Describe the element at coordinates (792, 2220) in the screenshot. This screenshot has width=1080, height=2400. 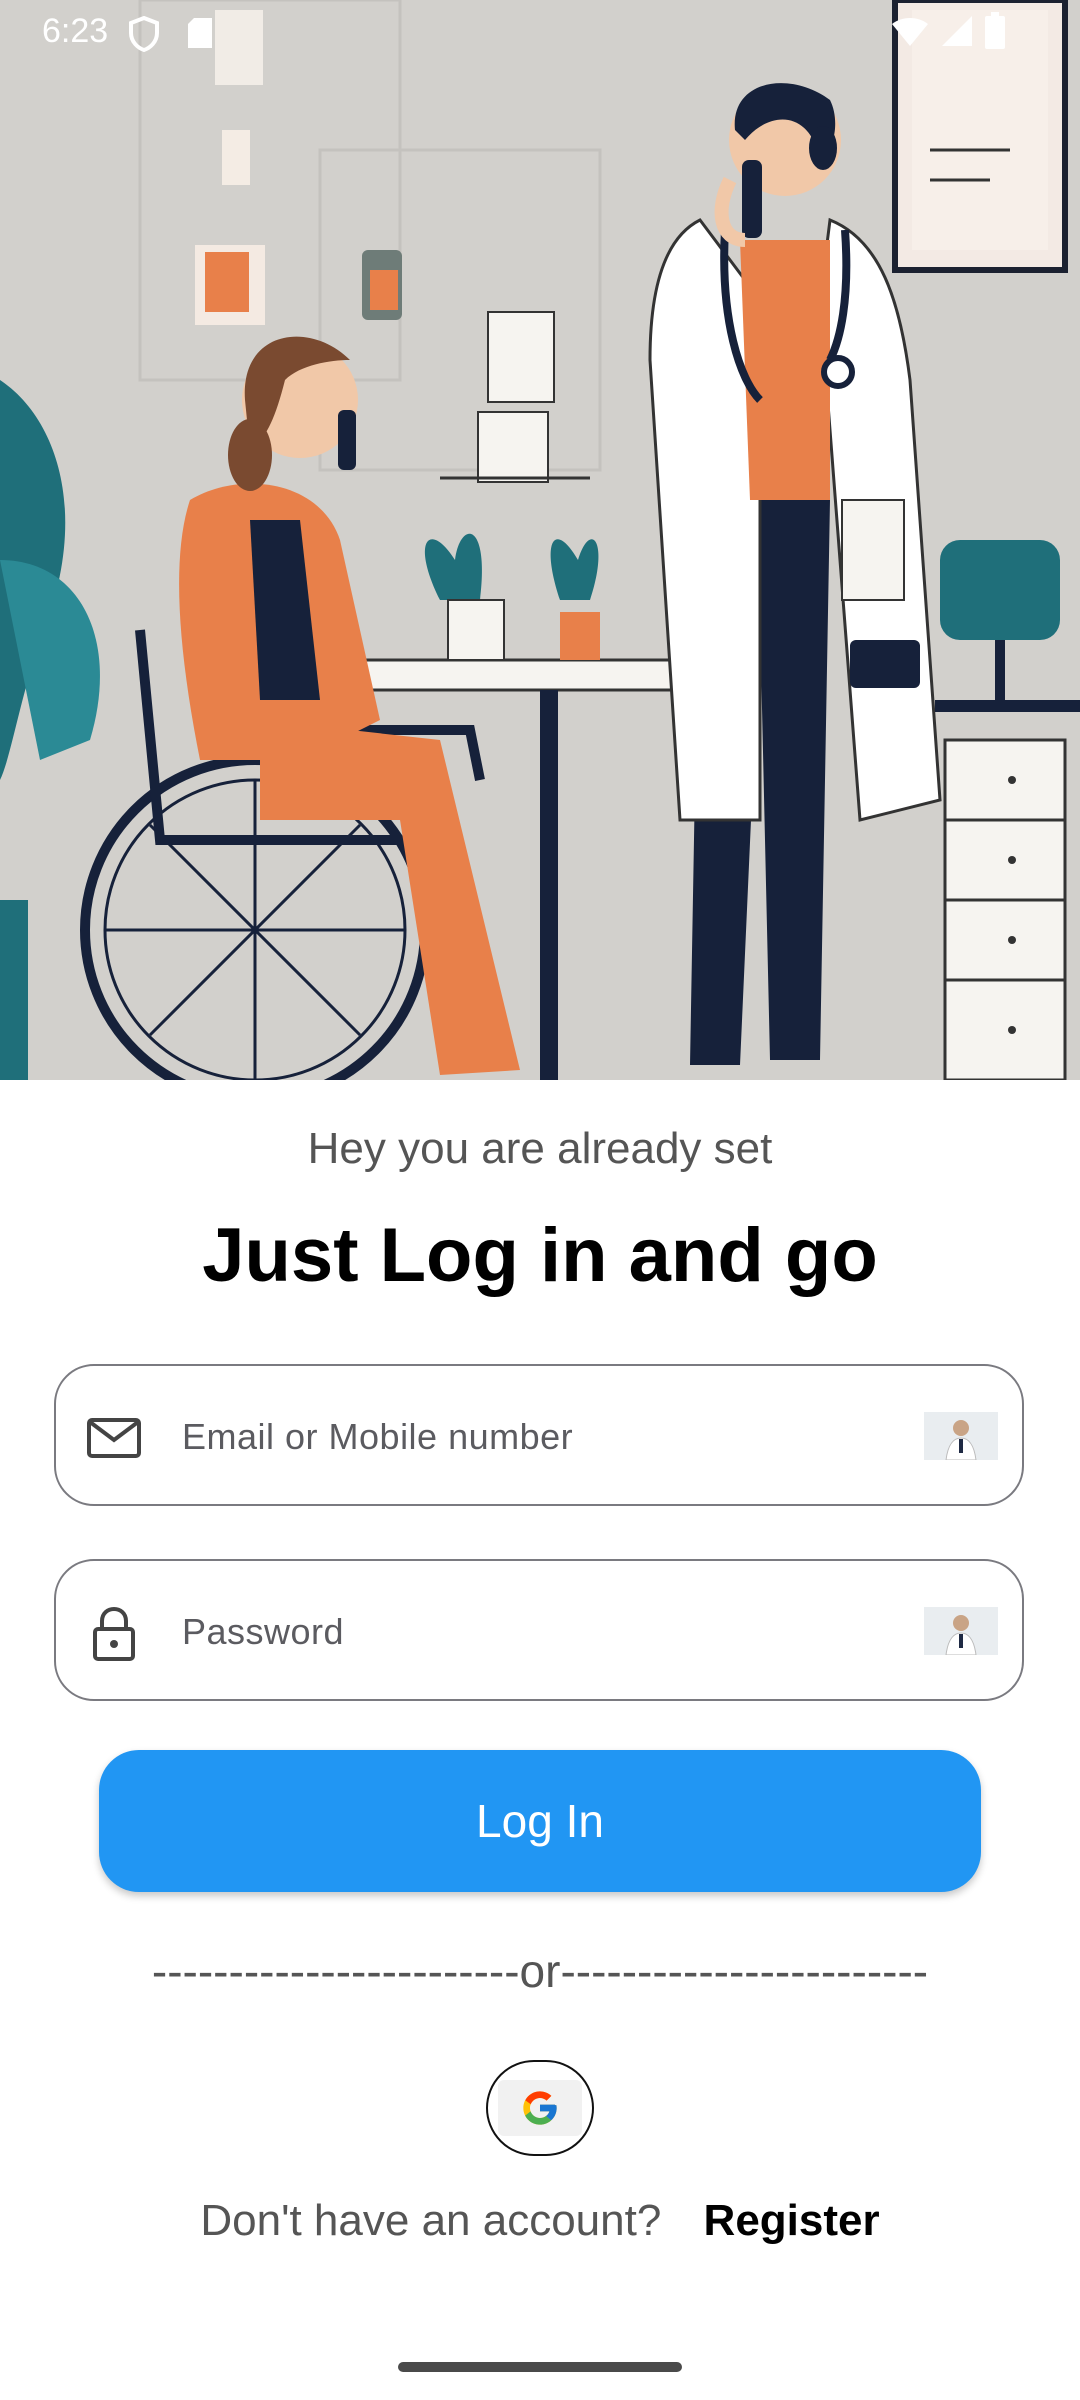
I see `register-link: Register` at that location.